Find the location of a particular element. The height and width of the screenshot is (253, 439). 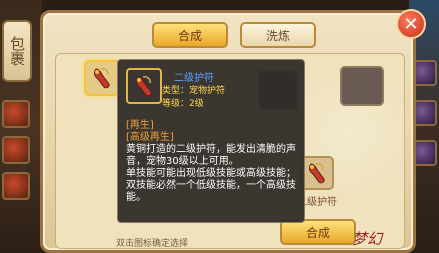

game-logo: 梦幻 is located at coordinates (367, 239).